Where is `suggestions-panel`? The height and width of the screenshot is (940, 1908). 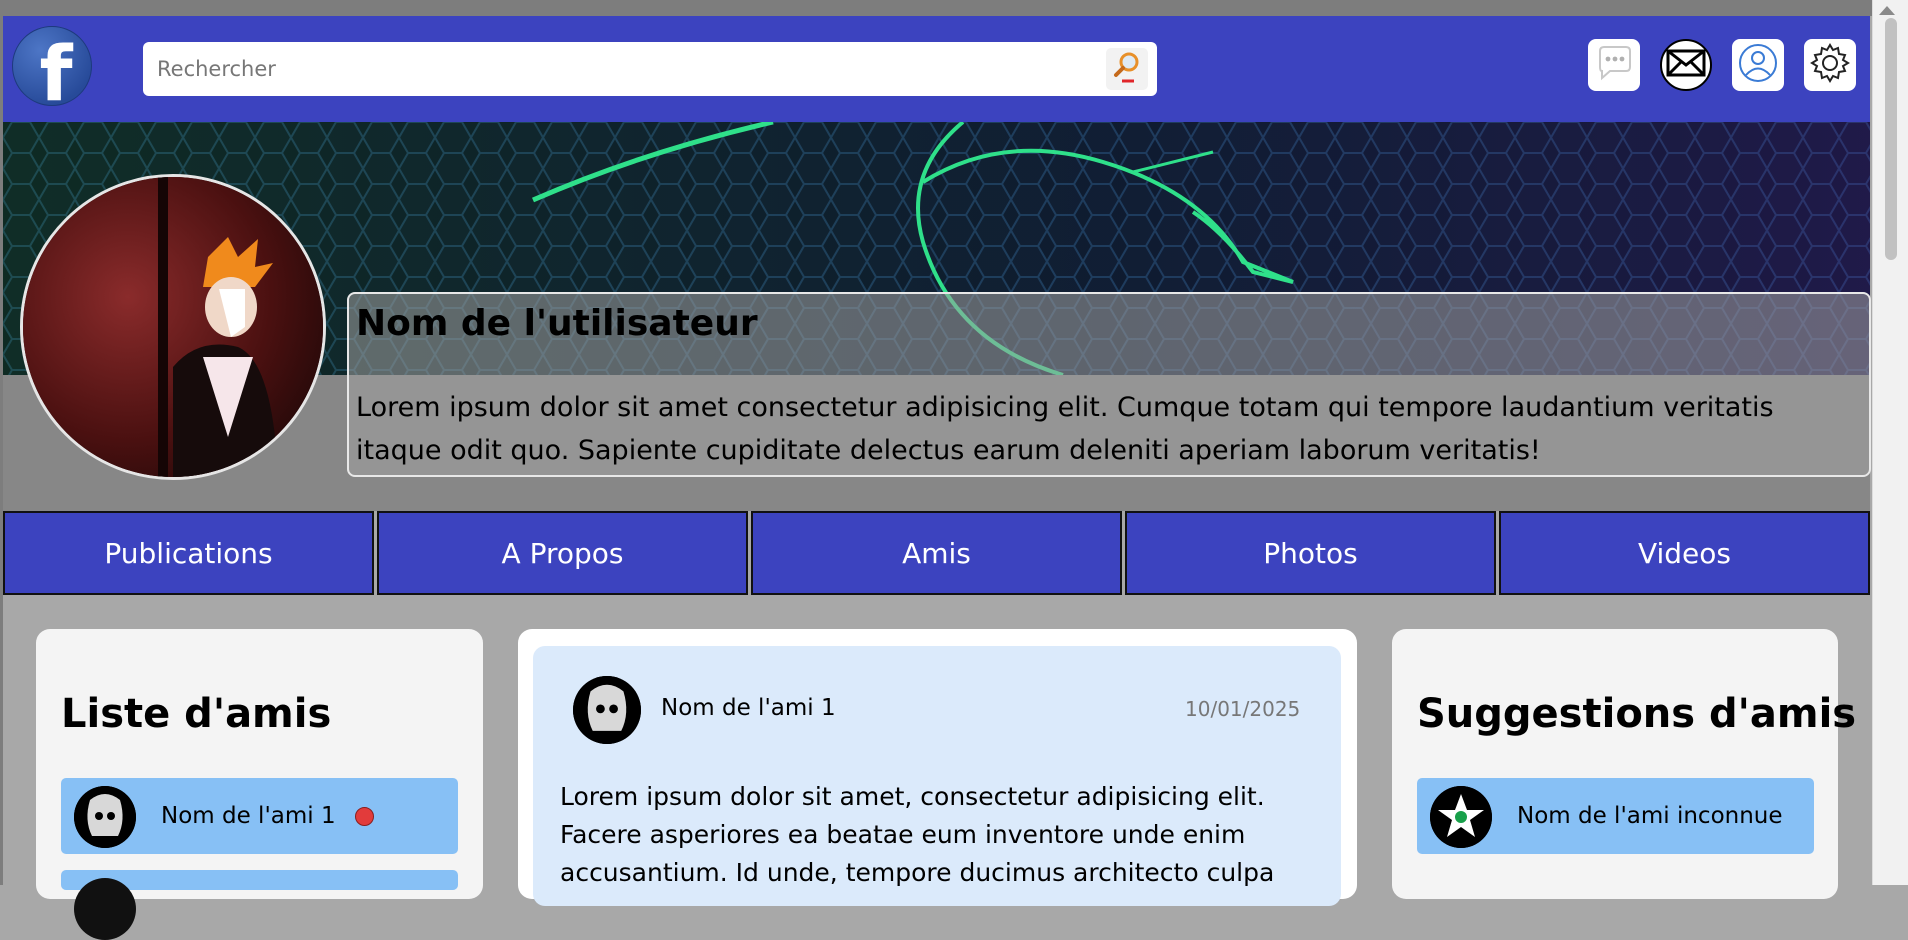 suggestions-panel is located at coordinates (1615, 764).